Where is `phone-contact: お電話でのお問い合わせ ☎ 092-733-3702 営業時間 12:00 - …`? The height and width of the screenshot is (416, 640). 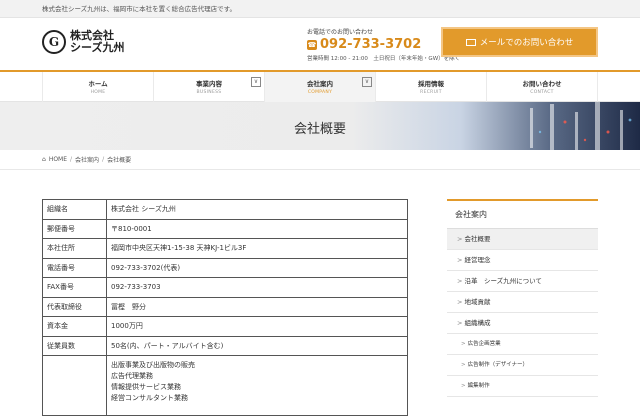 phone-contact: お電話でのお問い合わせ ☎ 092-733-3702 営業時間 12:00 - … is located at coordinates (383, 44).